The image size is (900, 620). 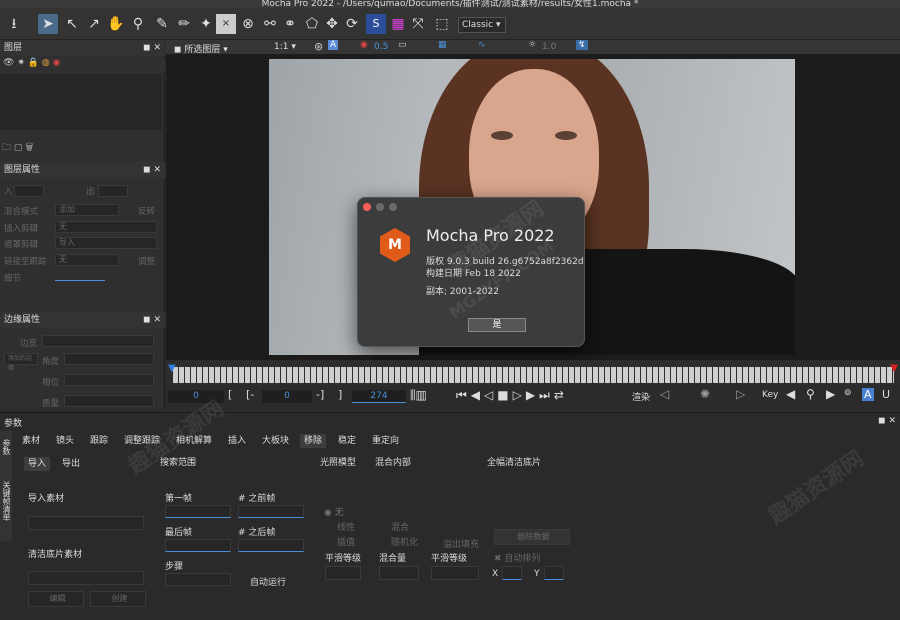 What do you see at coordinates (33, 63) in the screenshot?
I see `lock-icon: 🔒` at bounding box center [33, 63].